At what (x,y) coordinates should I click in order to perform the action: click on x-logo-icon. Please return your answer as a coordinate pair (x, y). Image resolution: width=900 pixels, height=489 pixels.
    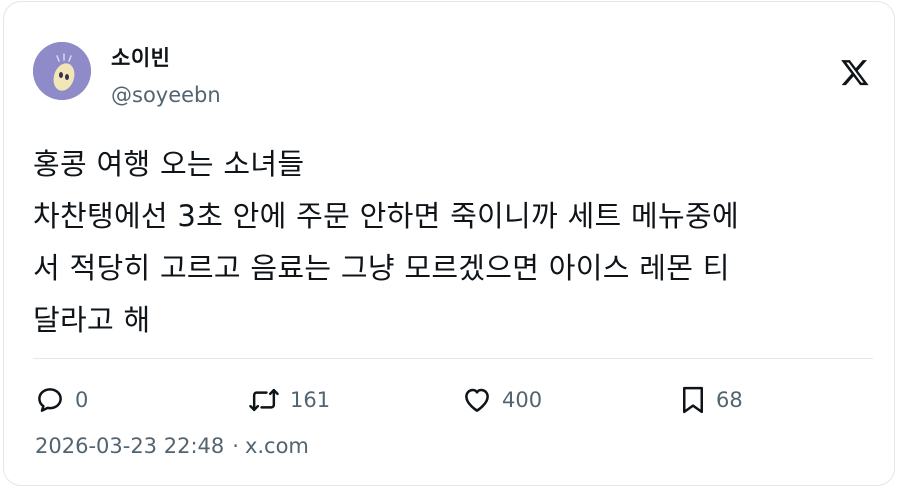
    Looking at the image, I should click on (855, 72).